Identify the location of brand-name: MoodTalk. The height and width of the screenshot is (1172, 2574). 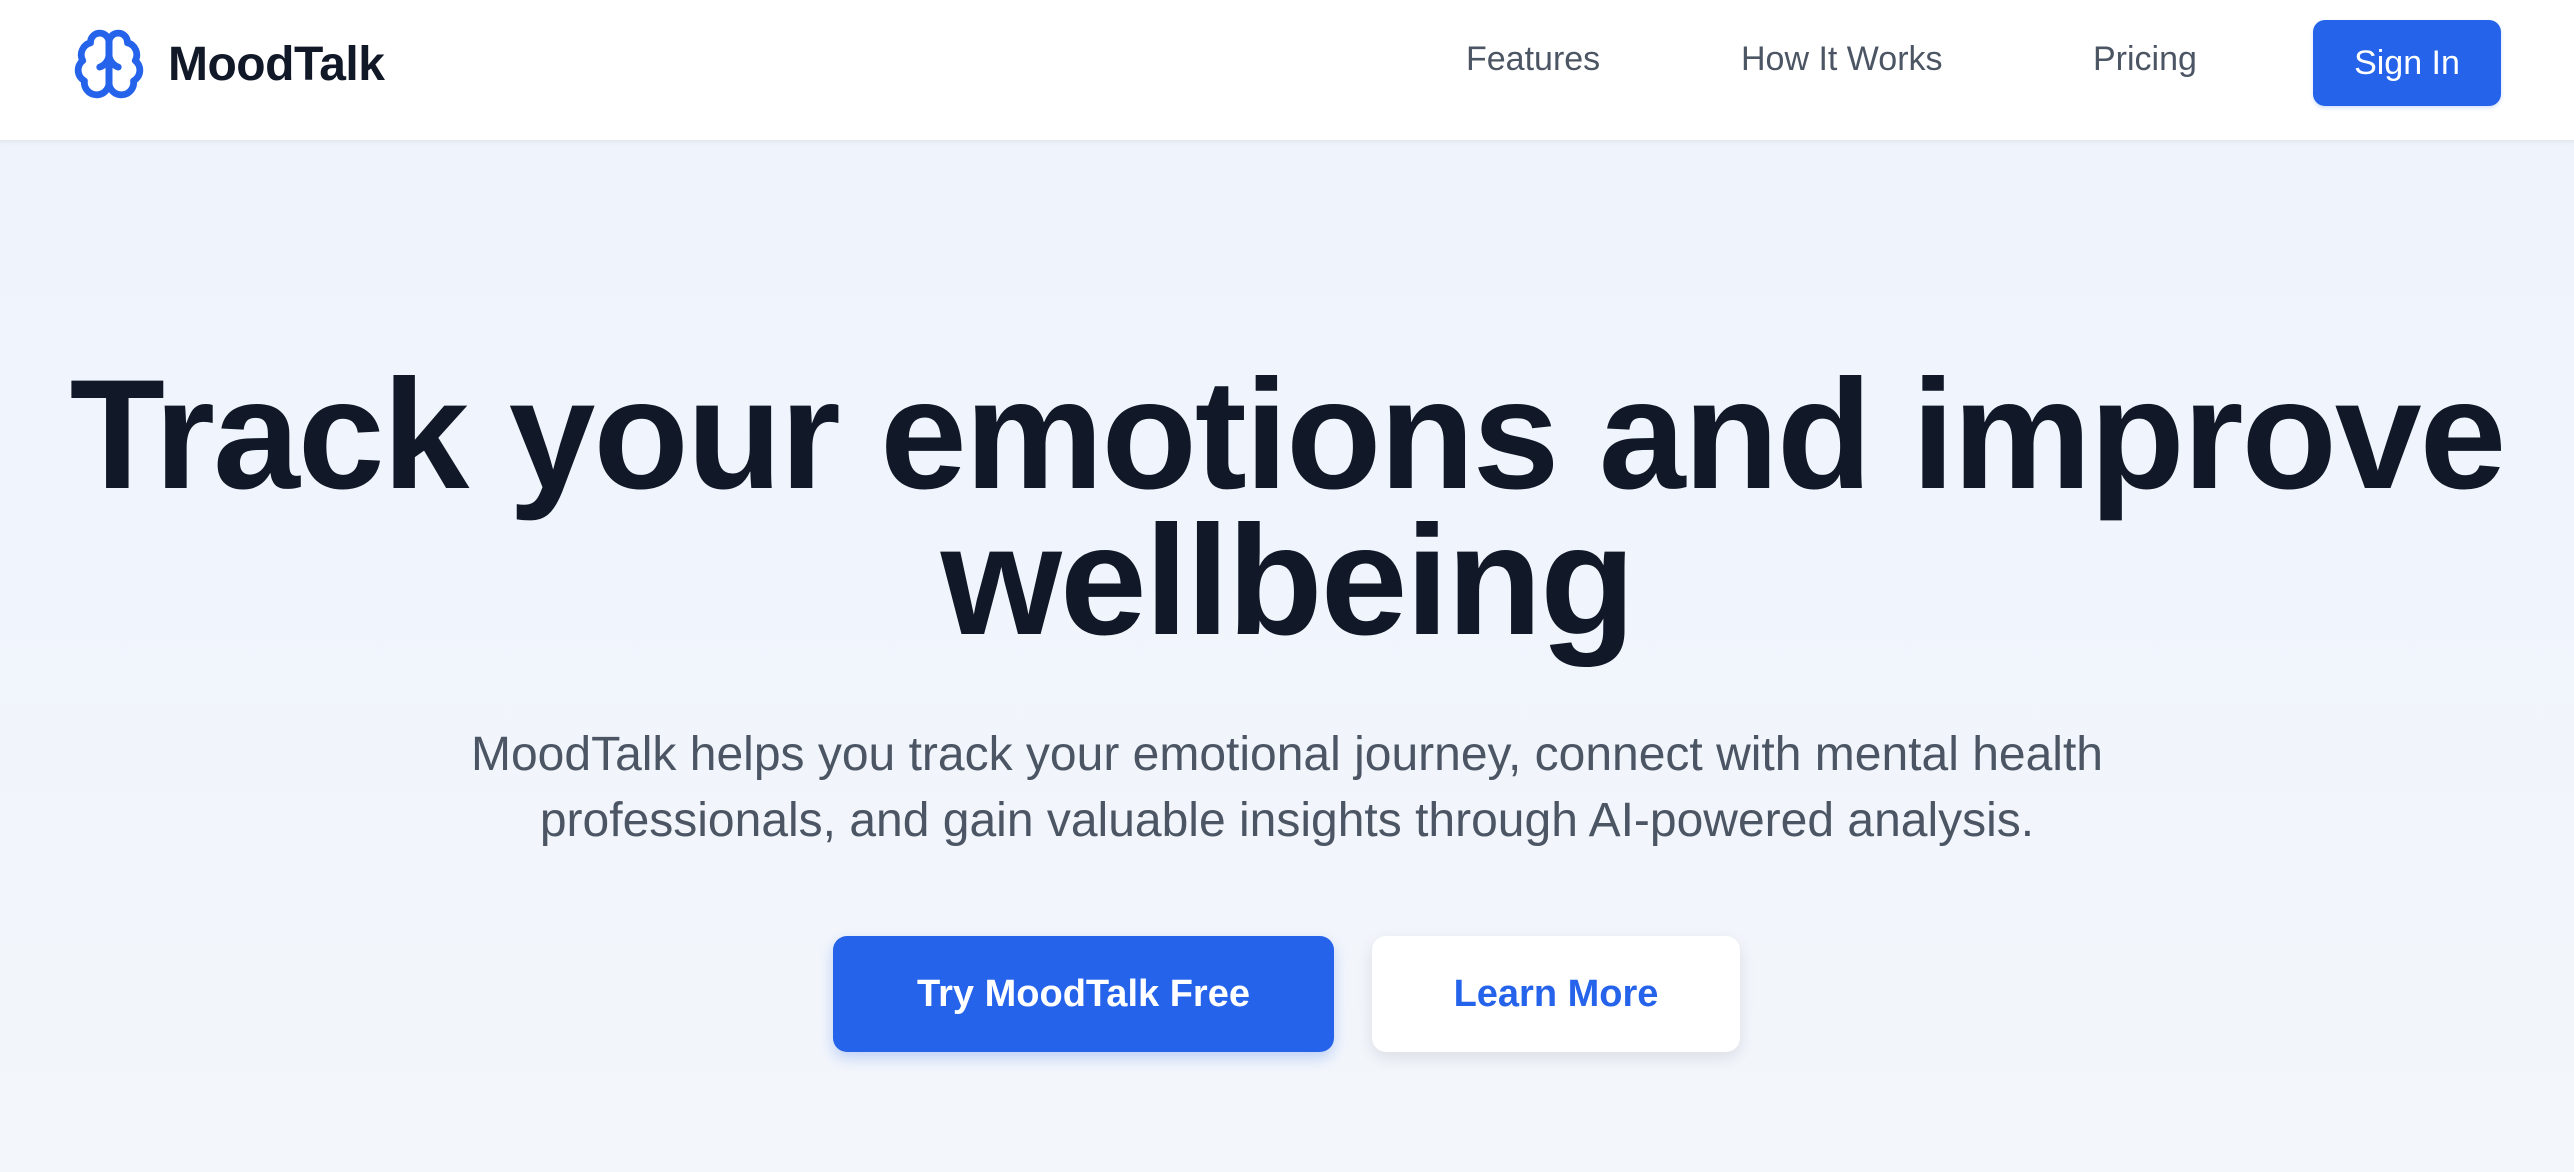
(276, 64).